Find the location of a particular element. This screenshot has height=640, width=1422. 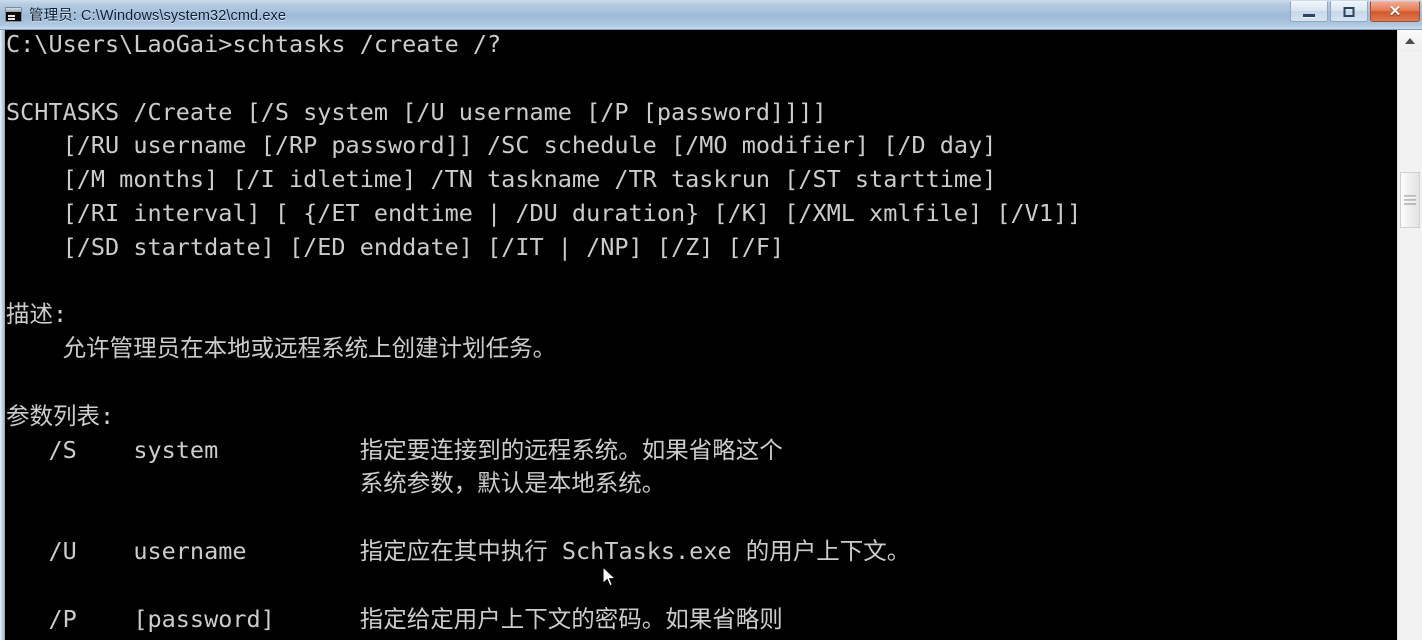

window-title: 管理员: C:\Windows\system32\cmd.exe is located at coordinates (158, 16).